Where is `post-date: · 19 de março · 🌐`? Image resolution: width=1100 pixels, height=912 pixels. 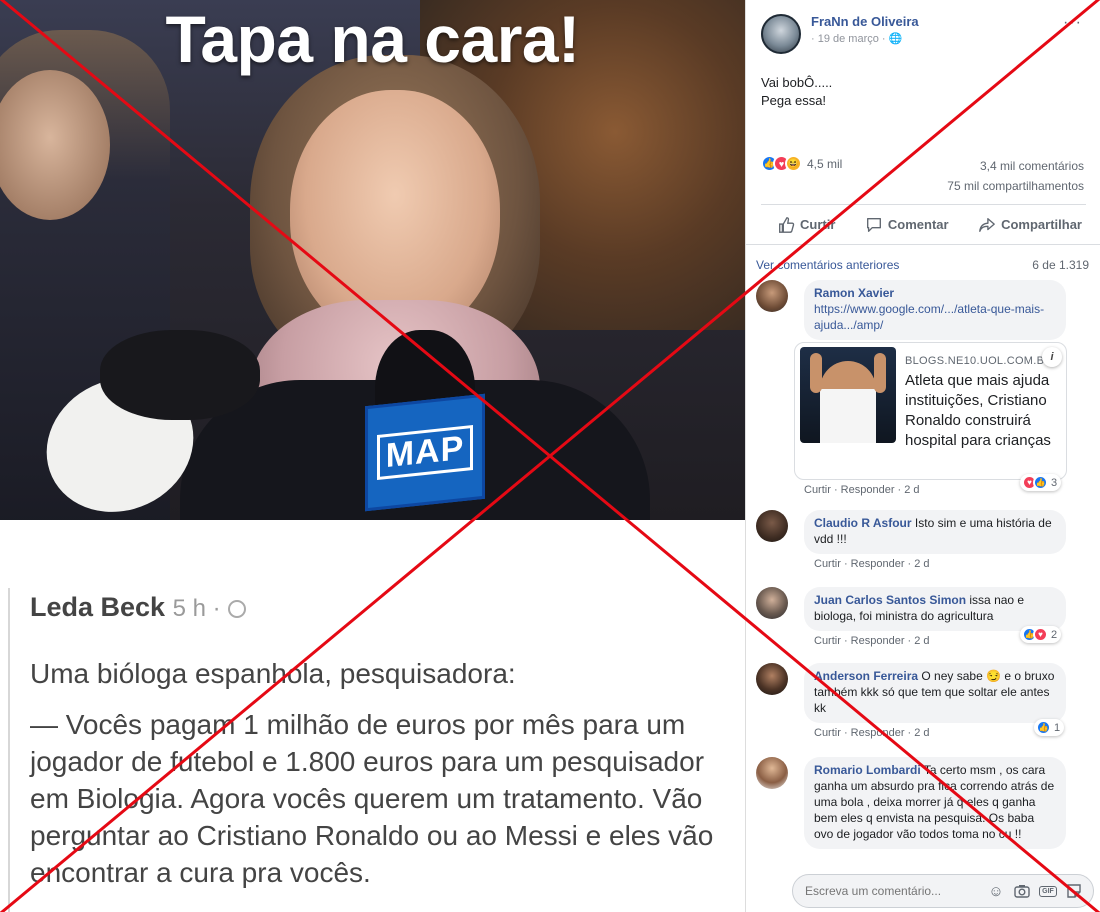 post-date: · 19 de março · 🌐 is located at coordinates (865, 38).